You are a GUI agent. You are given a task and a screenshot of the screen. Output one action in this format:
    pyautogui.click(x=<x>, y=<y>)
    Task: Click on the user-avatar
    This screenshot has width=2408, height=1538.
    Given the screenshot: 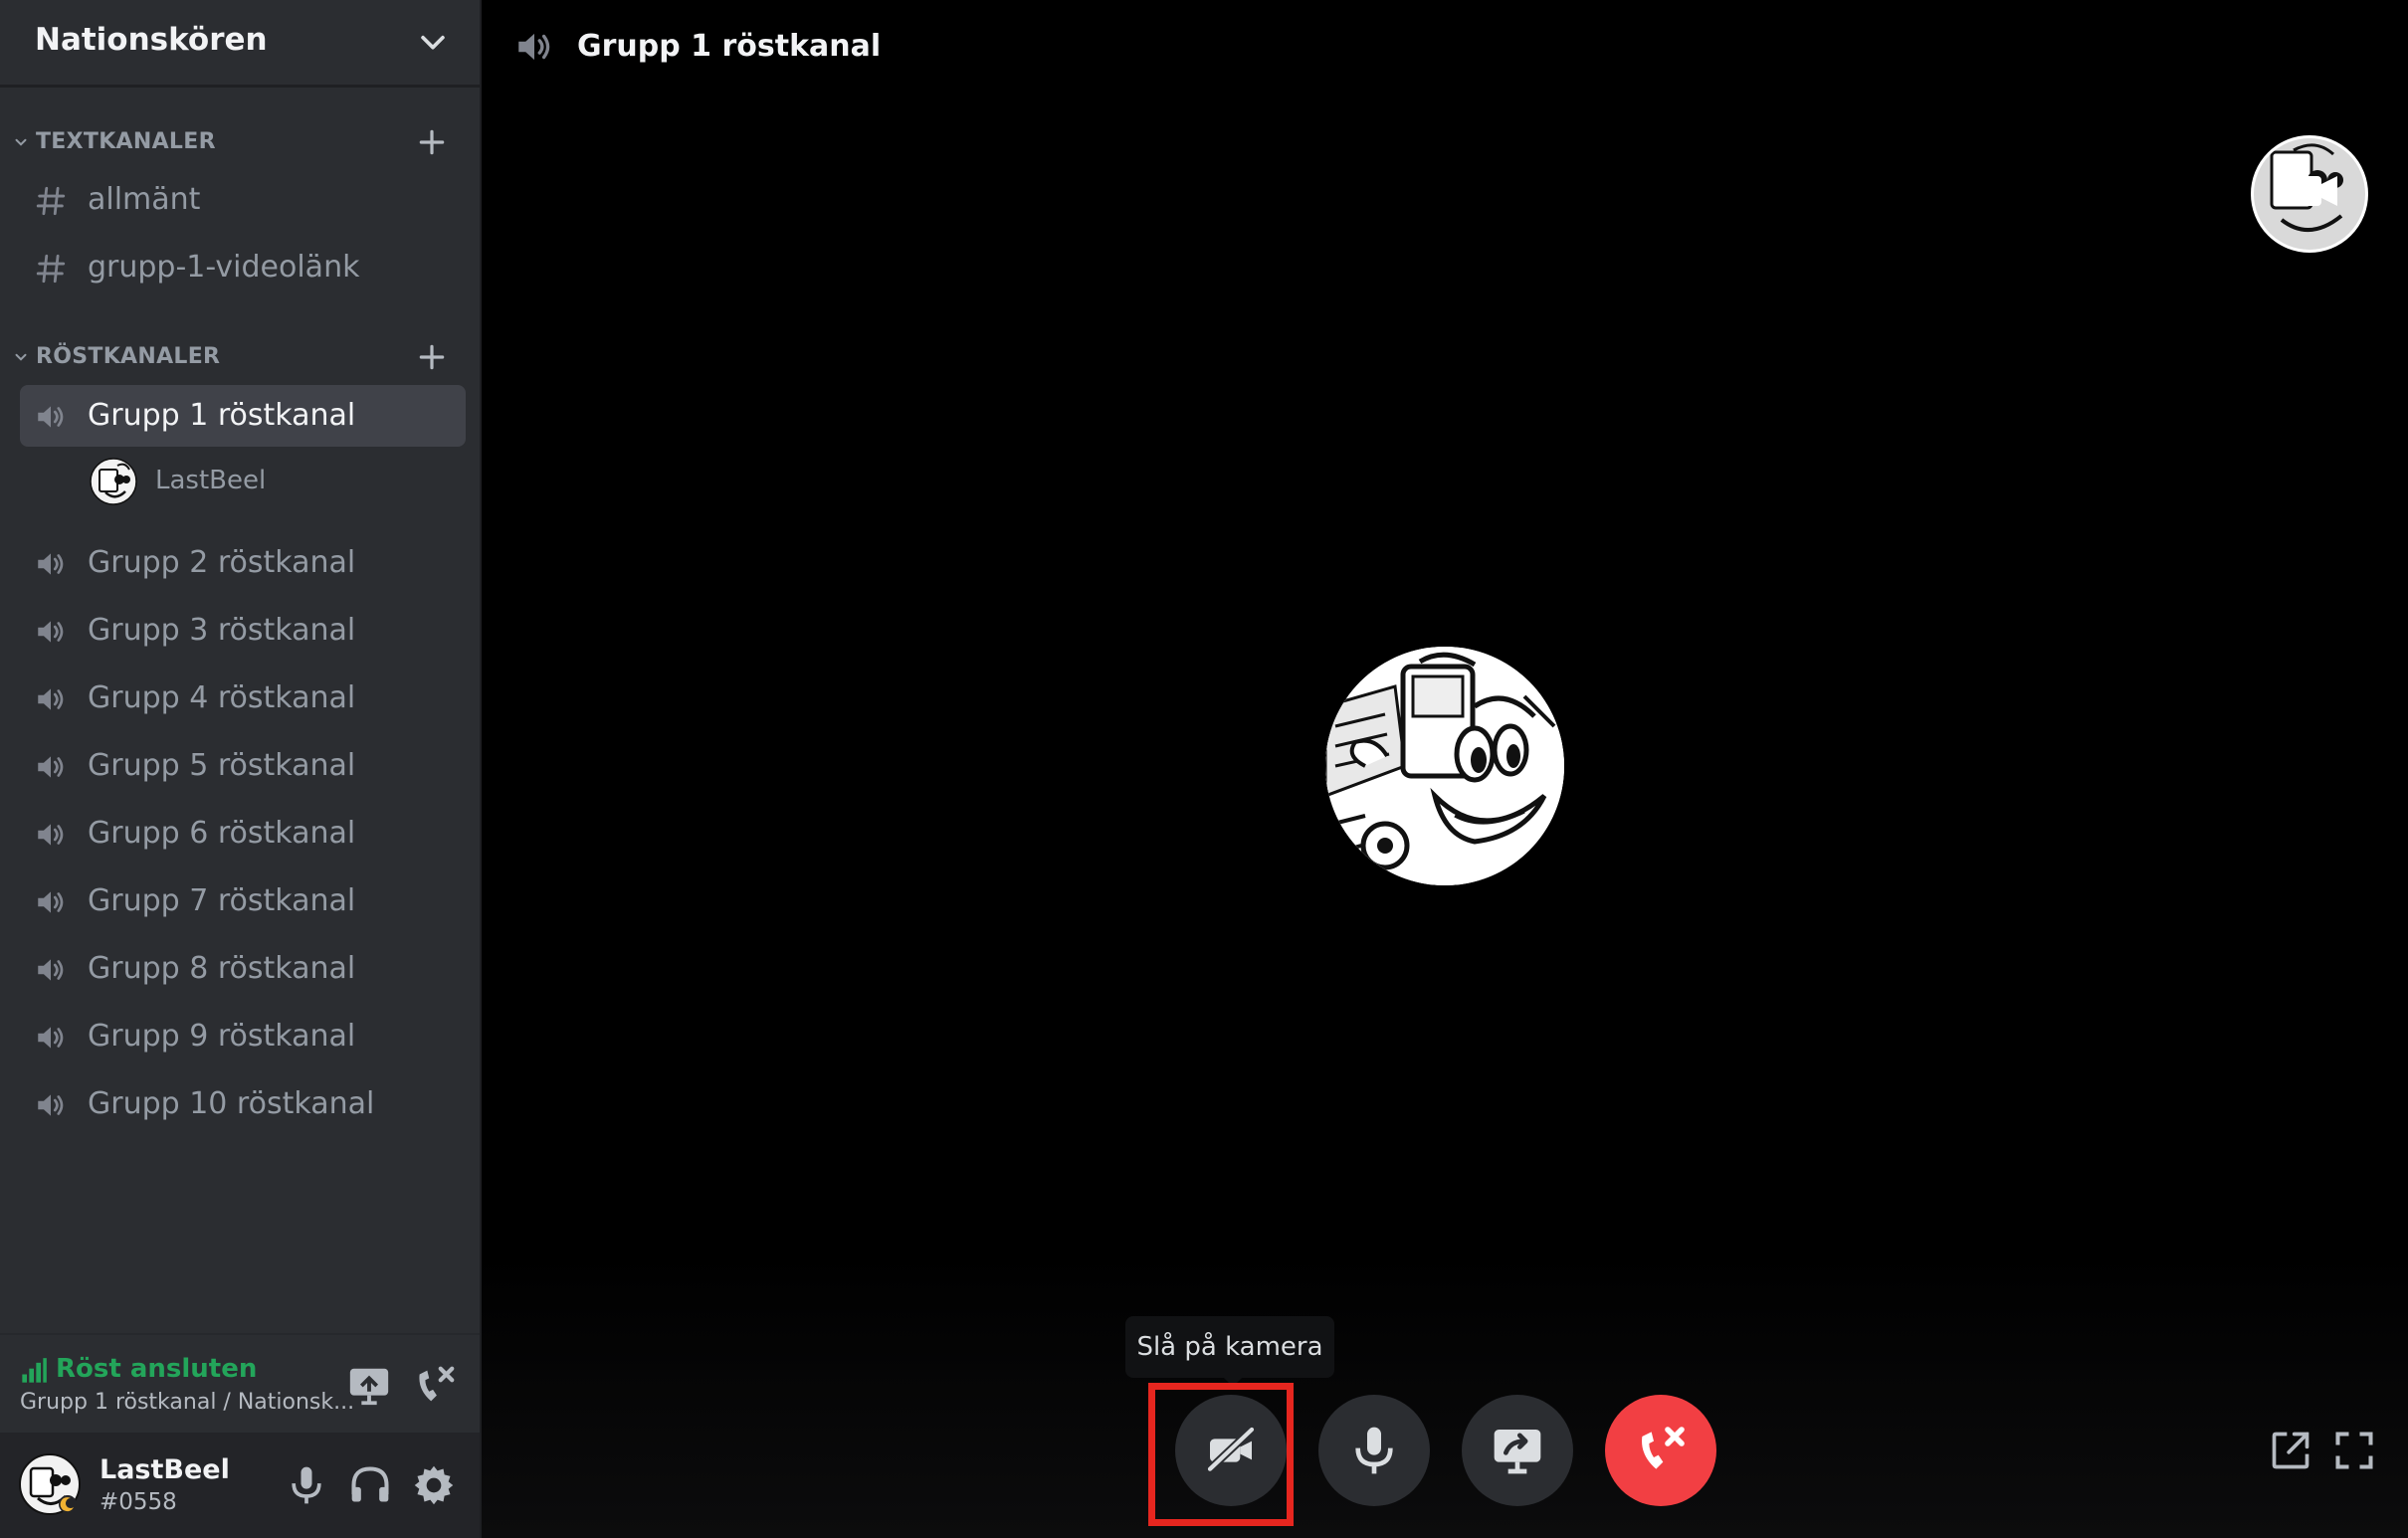 What is the action you would take?
    pyautogui.click(x=50, y=1484)
    